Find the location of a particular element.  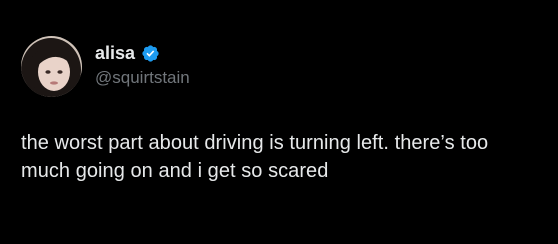

author-info: alisa @squirtstain is located at coordinates (142, 64).